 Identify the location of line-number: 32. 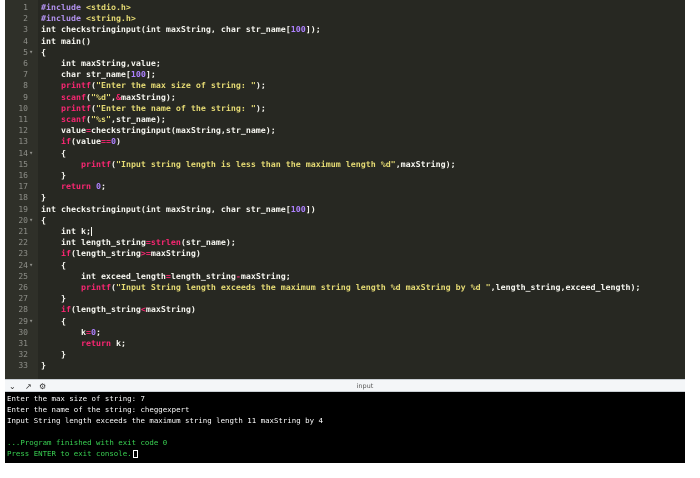
(23, 355).